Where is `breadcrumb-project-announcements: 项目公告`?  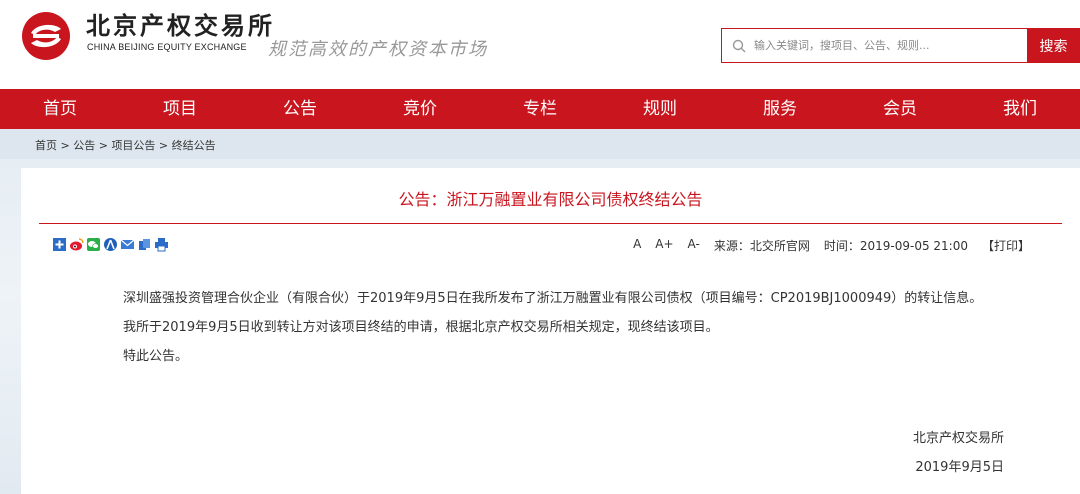 breadcrumb-project-announcements: 项目公告 is located at coordinates (133, 145).